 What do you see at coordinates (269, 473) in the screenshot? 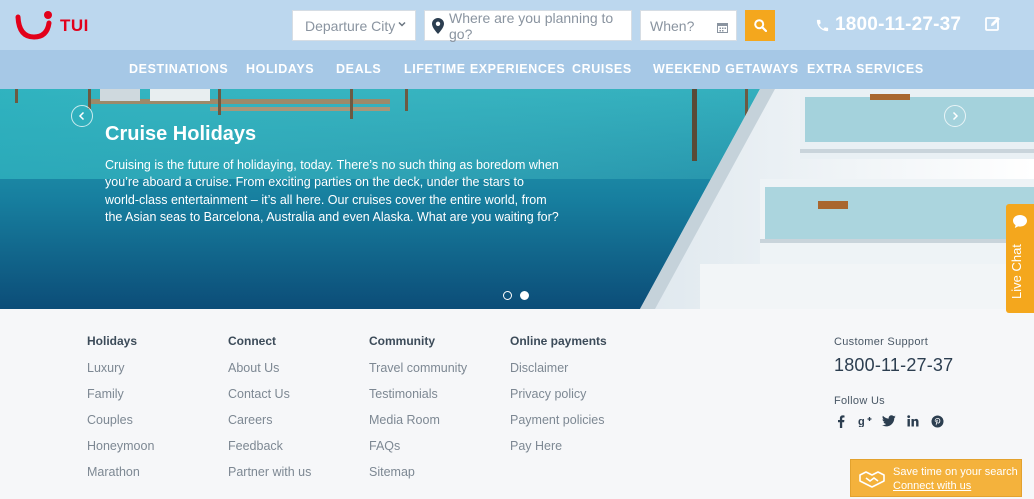
I see `footer-link-partner-with-us: Partner with us` at bounding box center [269, 473].